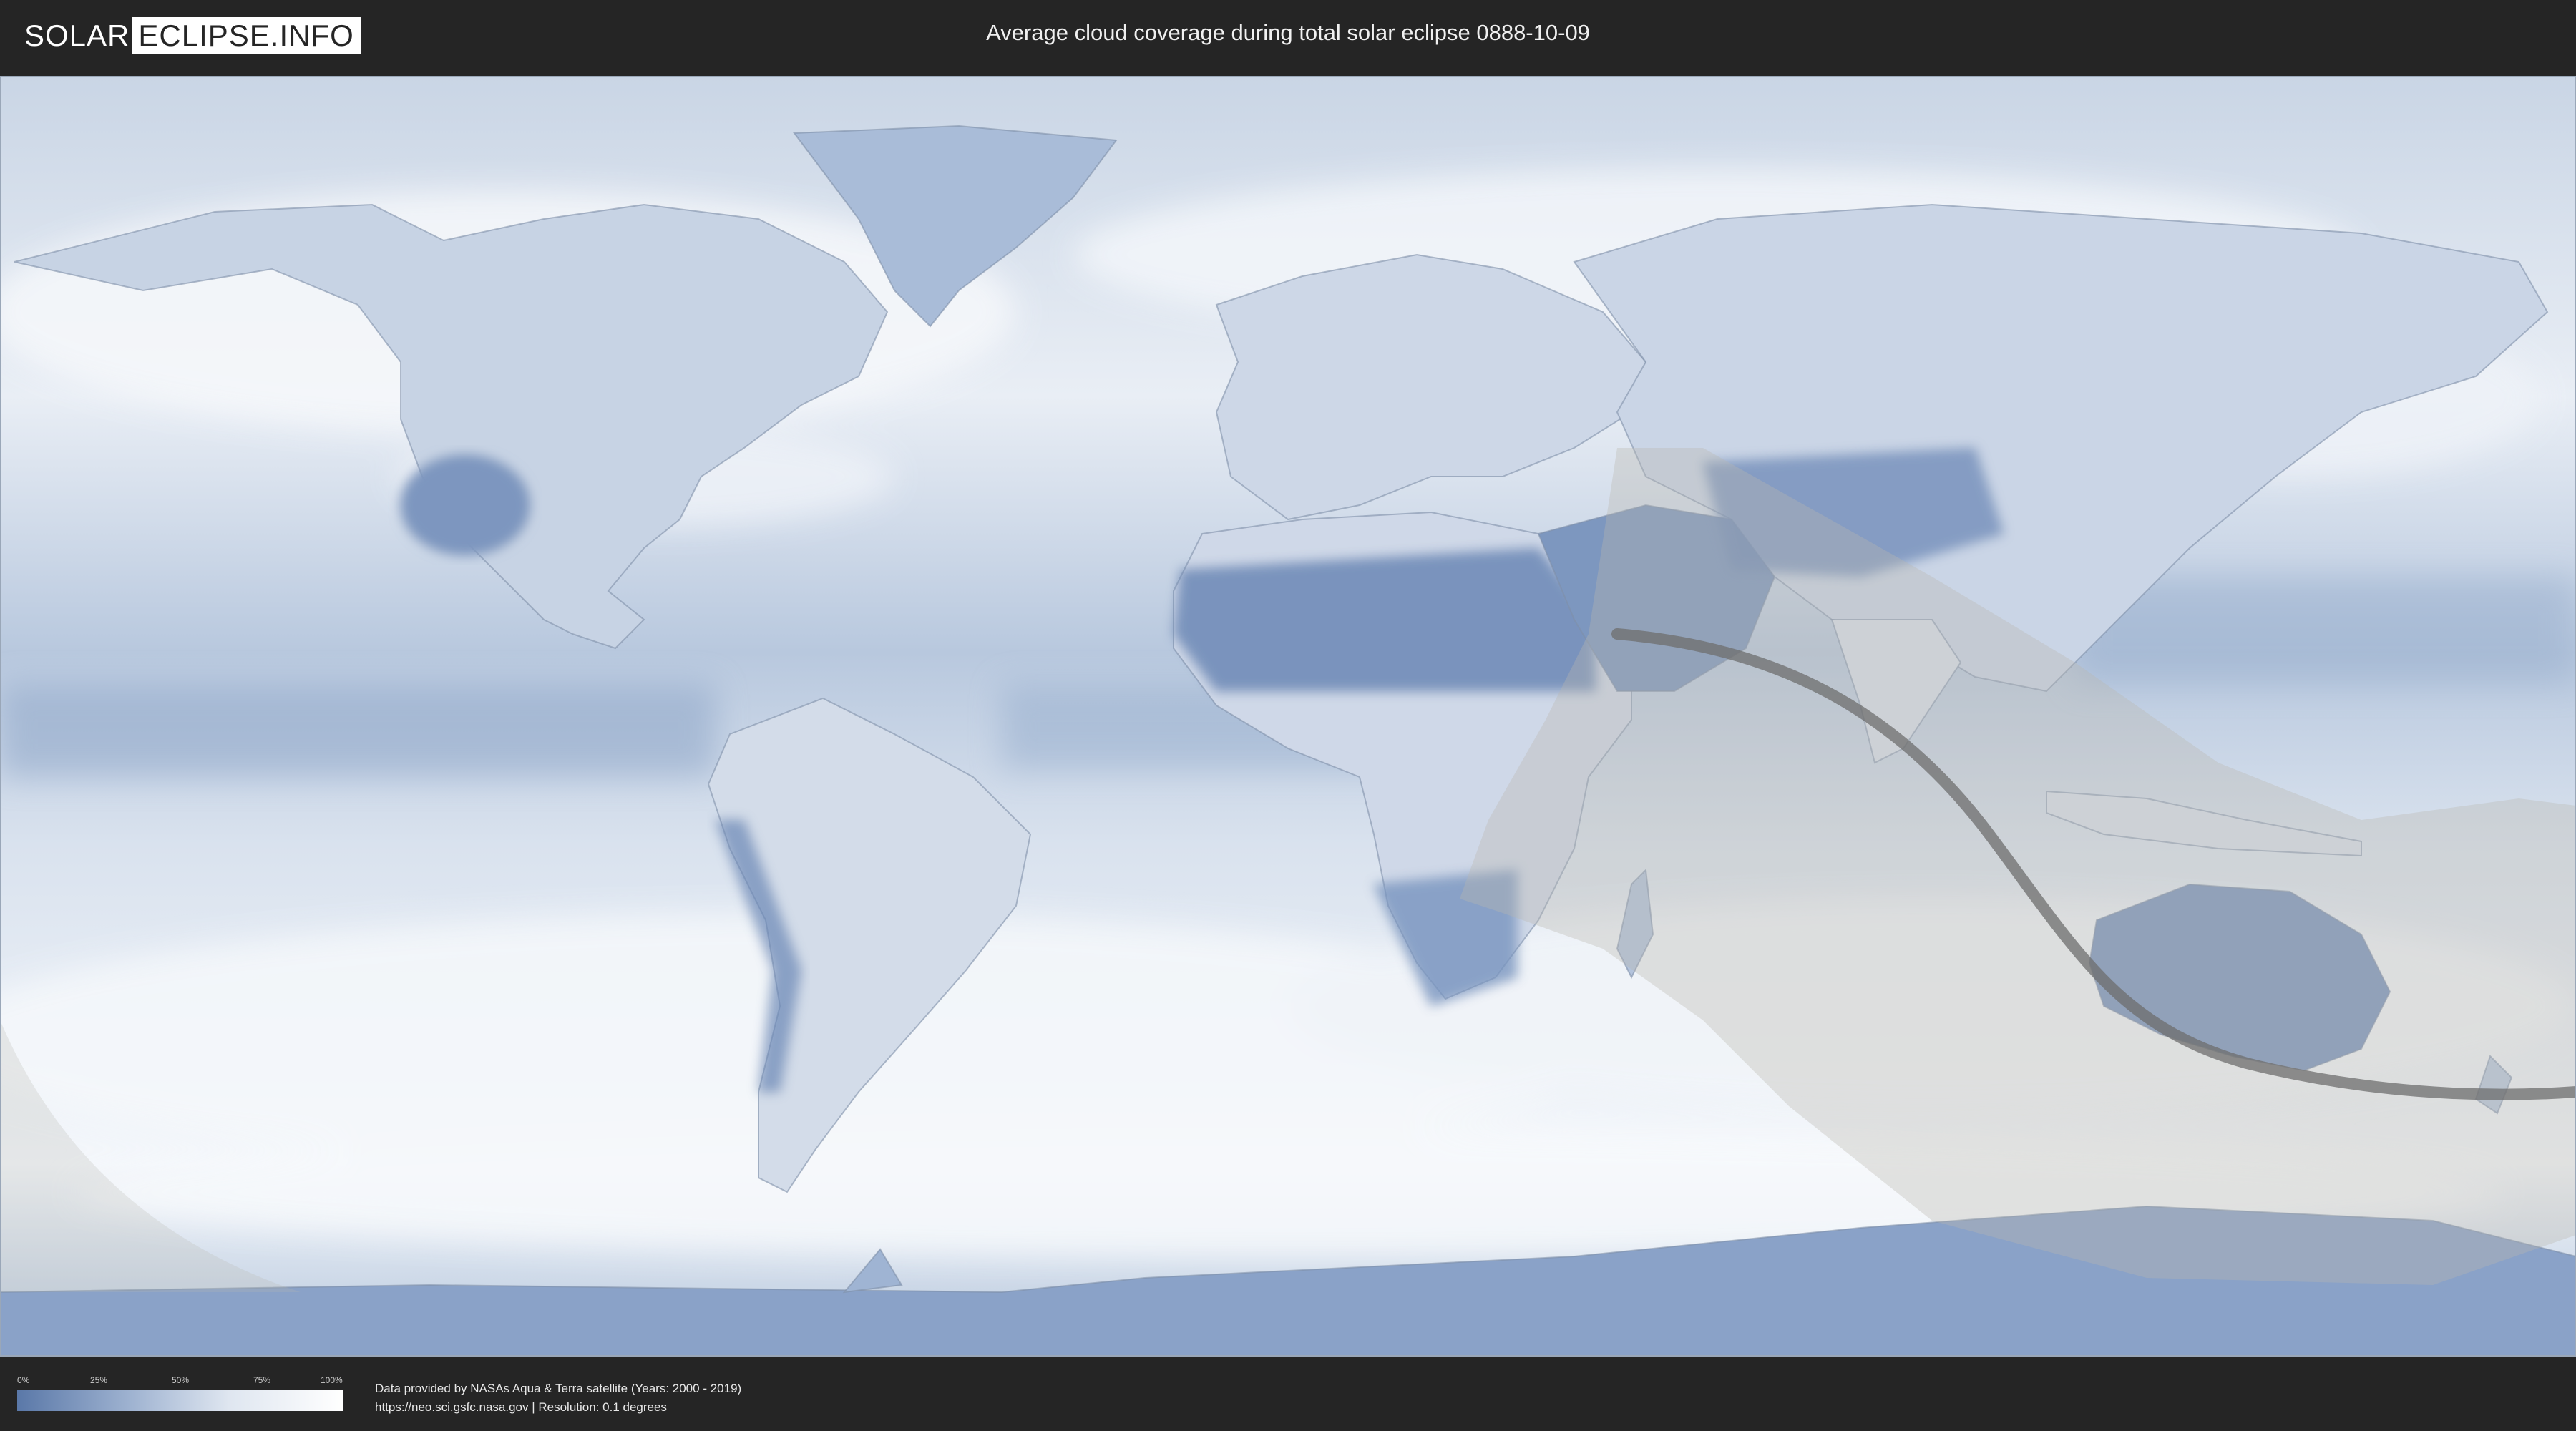 Image resolution: width=2576 pixels, height=1431 pixels. What do you see at coordinates (23, 1380) in the screenshot?
I see `legend-tick: 0%` at bounding box center [23, 1380].